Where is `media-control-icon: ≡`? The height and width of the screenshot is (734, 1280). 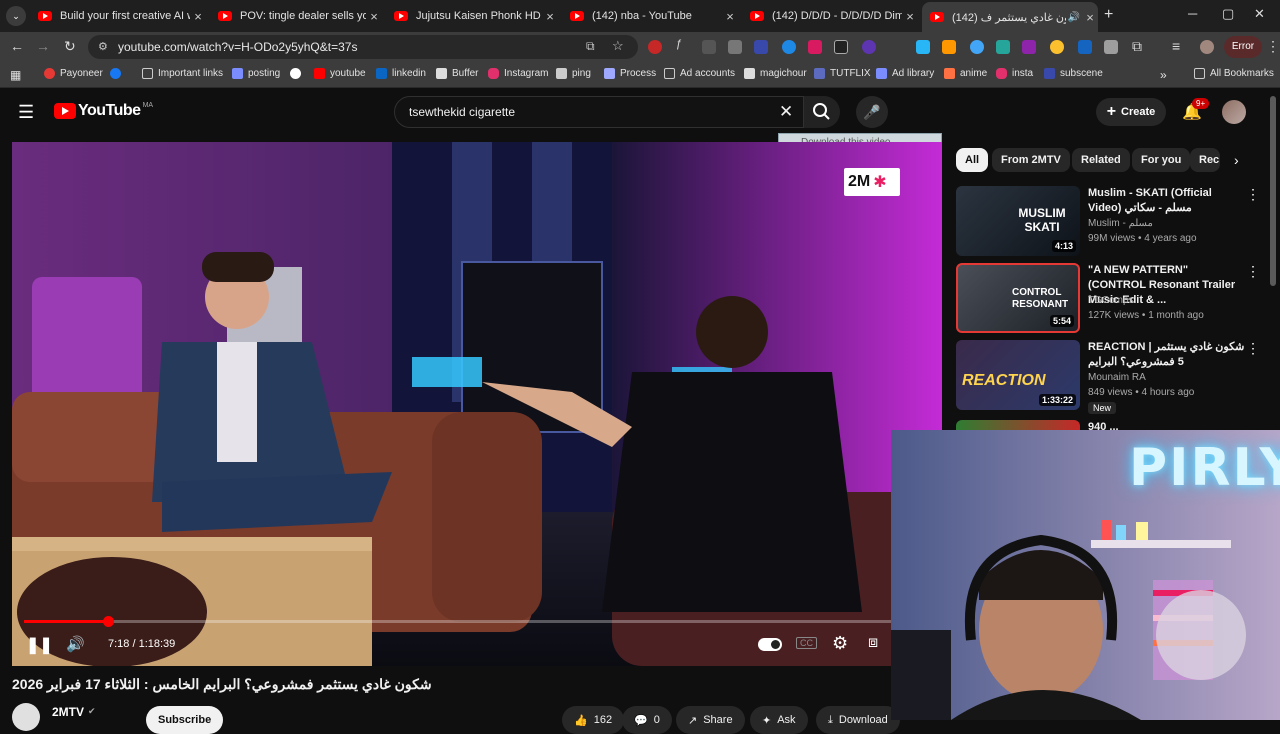
media-control-icon: ≡ is located at coordinates (1176, 46).